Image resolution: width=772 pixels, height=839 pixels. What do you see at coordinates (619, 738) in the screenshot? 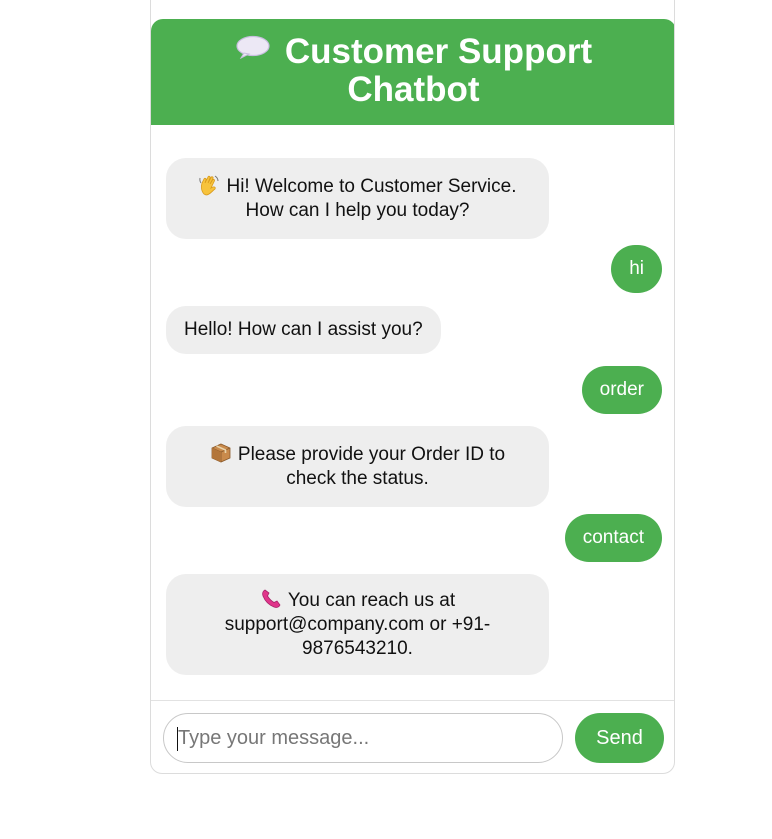
I see `send-button: Send` at bounding box center [619, 738].